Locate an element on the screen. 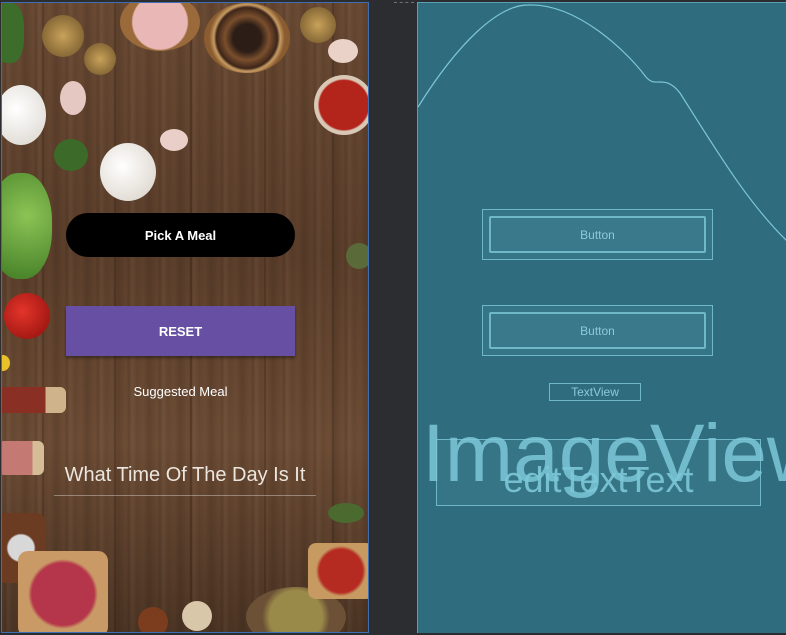 This screenshot has height=635, width=786. pick-a-meal-button: Pick A Meal is located at coordinates (180, 235).